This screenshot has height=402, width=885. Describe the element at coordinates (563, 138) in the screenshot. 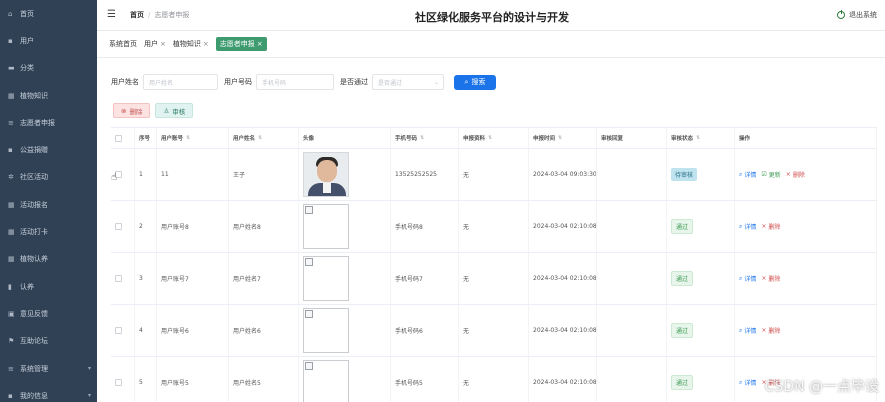

I see `column-header: 申报时间 ⇅` at that location.